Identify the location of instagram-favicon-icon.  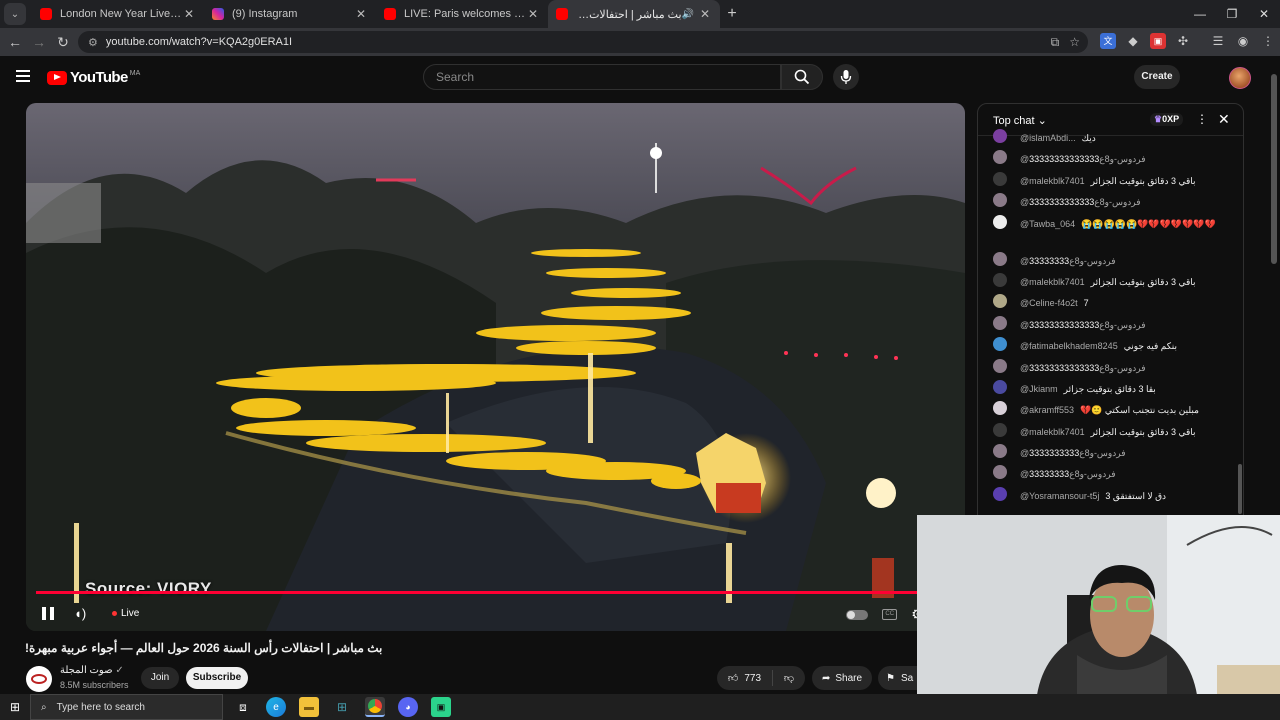
(218, 14).